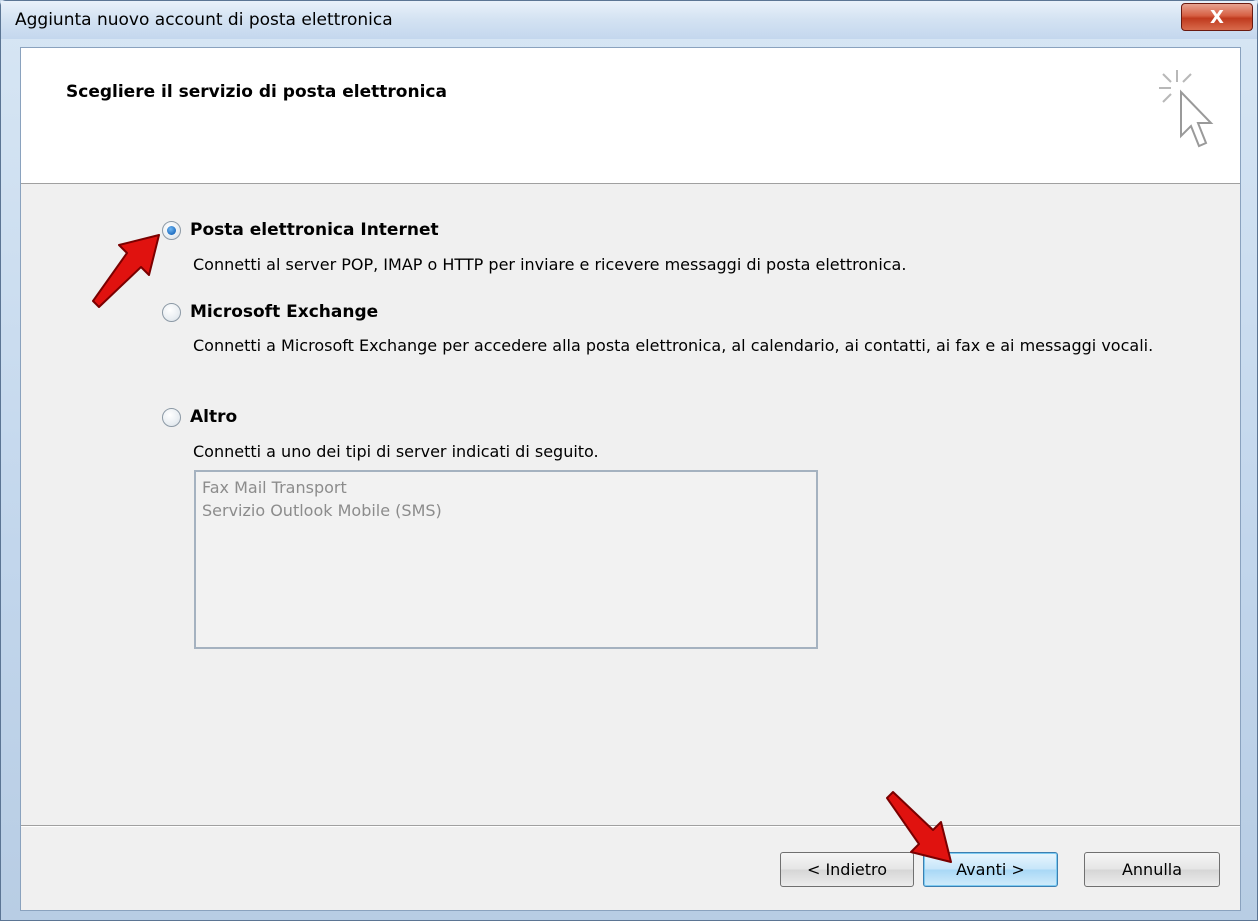  What do you see at coordinates (171, 312) in the screenshot?
I see `radio-microsoft-exchange` at bounding box center [171, 312].